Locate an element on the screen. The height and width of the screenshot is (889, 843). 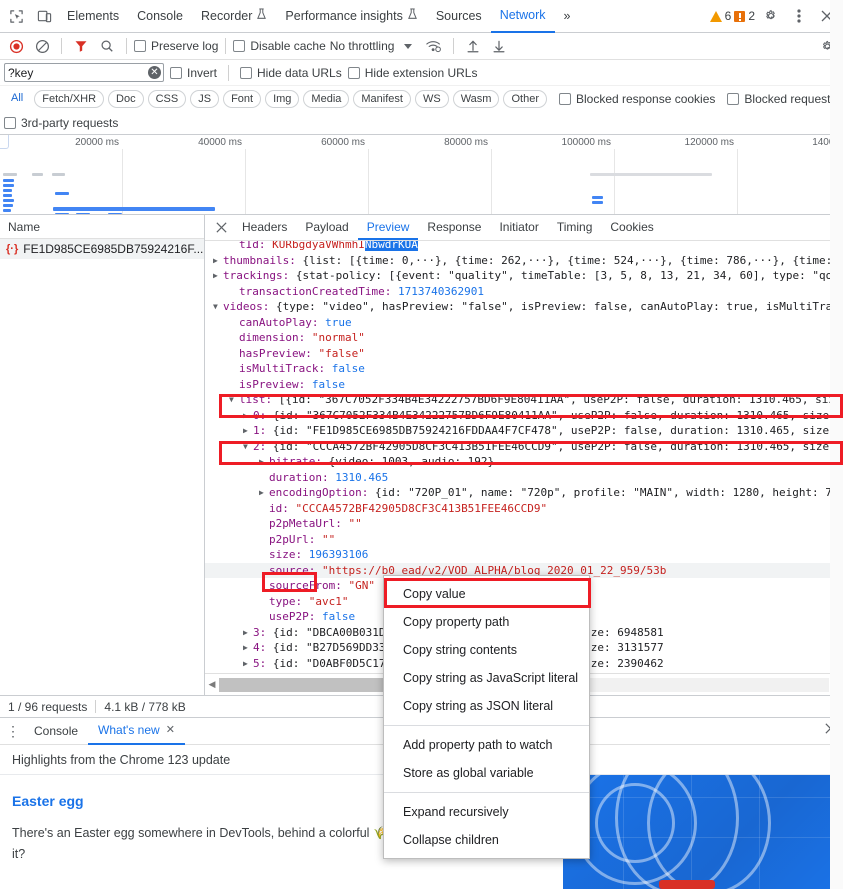
disable-cache-box is located at coordinates (239, 46).